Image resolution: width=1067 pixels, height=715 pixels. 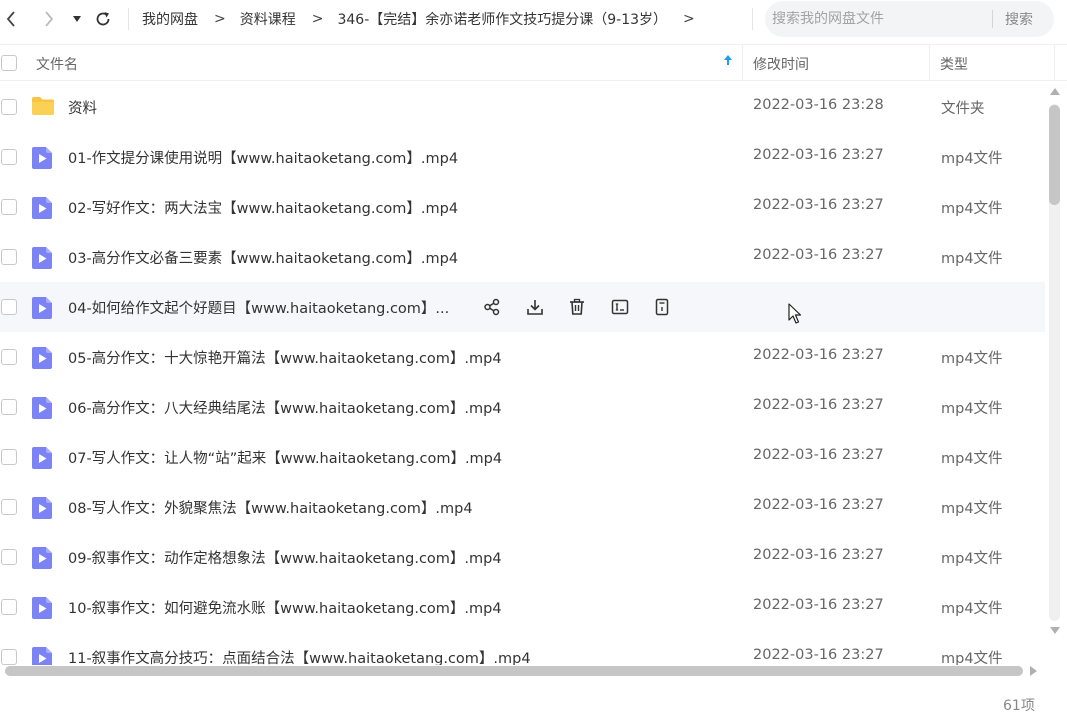 I want to click on more-icon, so click(x=662, y=307).